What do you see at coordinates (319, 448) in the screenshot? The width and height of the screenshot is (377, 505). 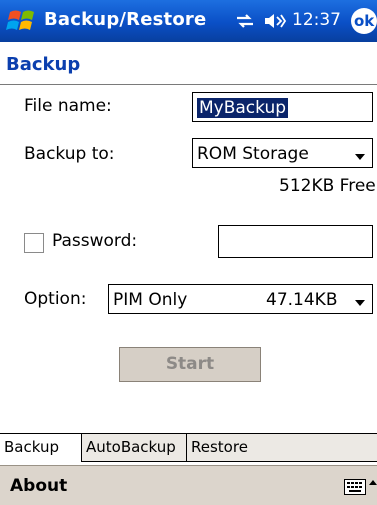 I see `tabs-filler` at bounding box center [319, 448].